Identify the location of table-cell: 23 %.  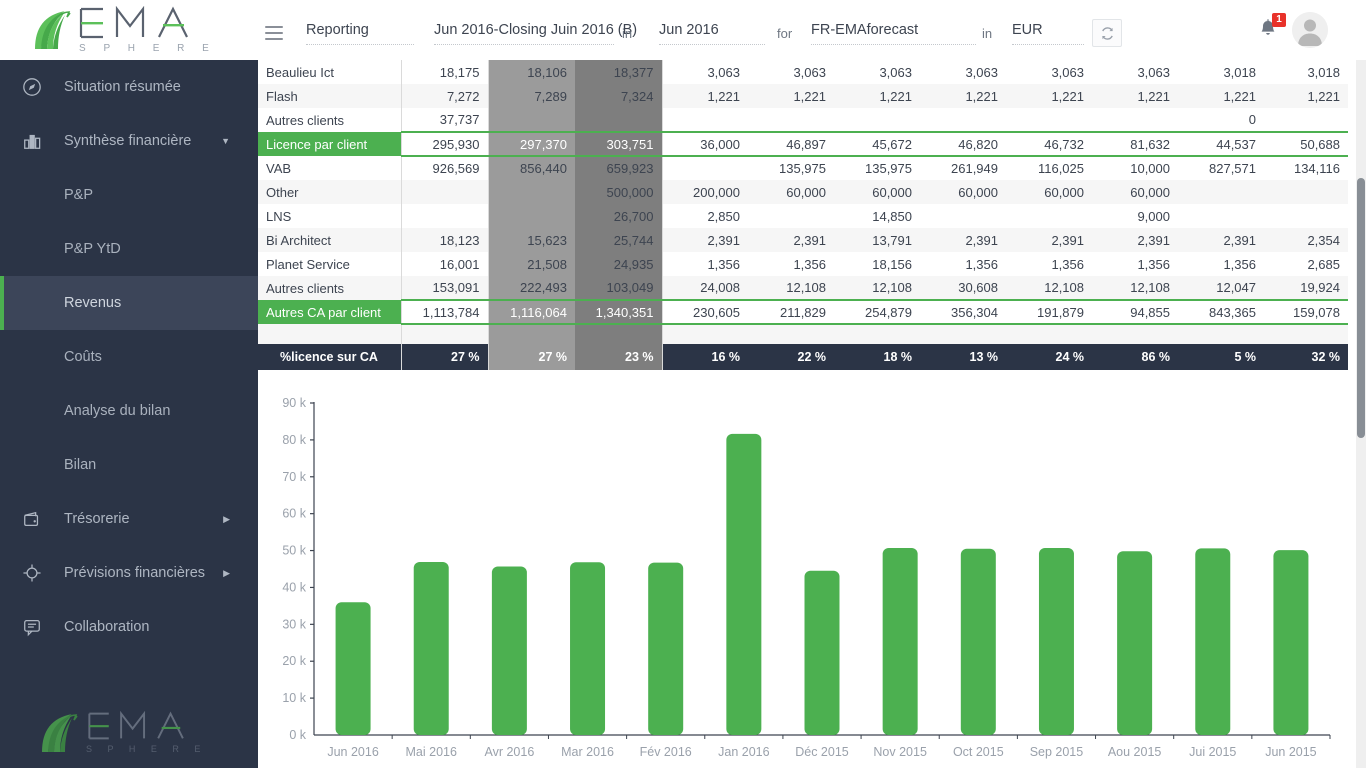
(619, 357).